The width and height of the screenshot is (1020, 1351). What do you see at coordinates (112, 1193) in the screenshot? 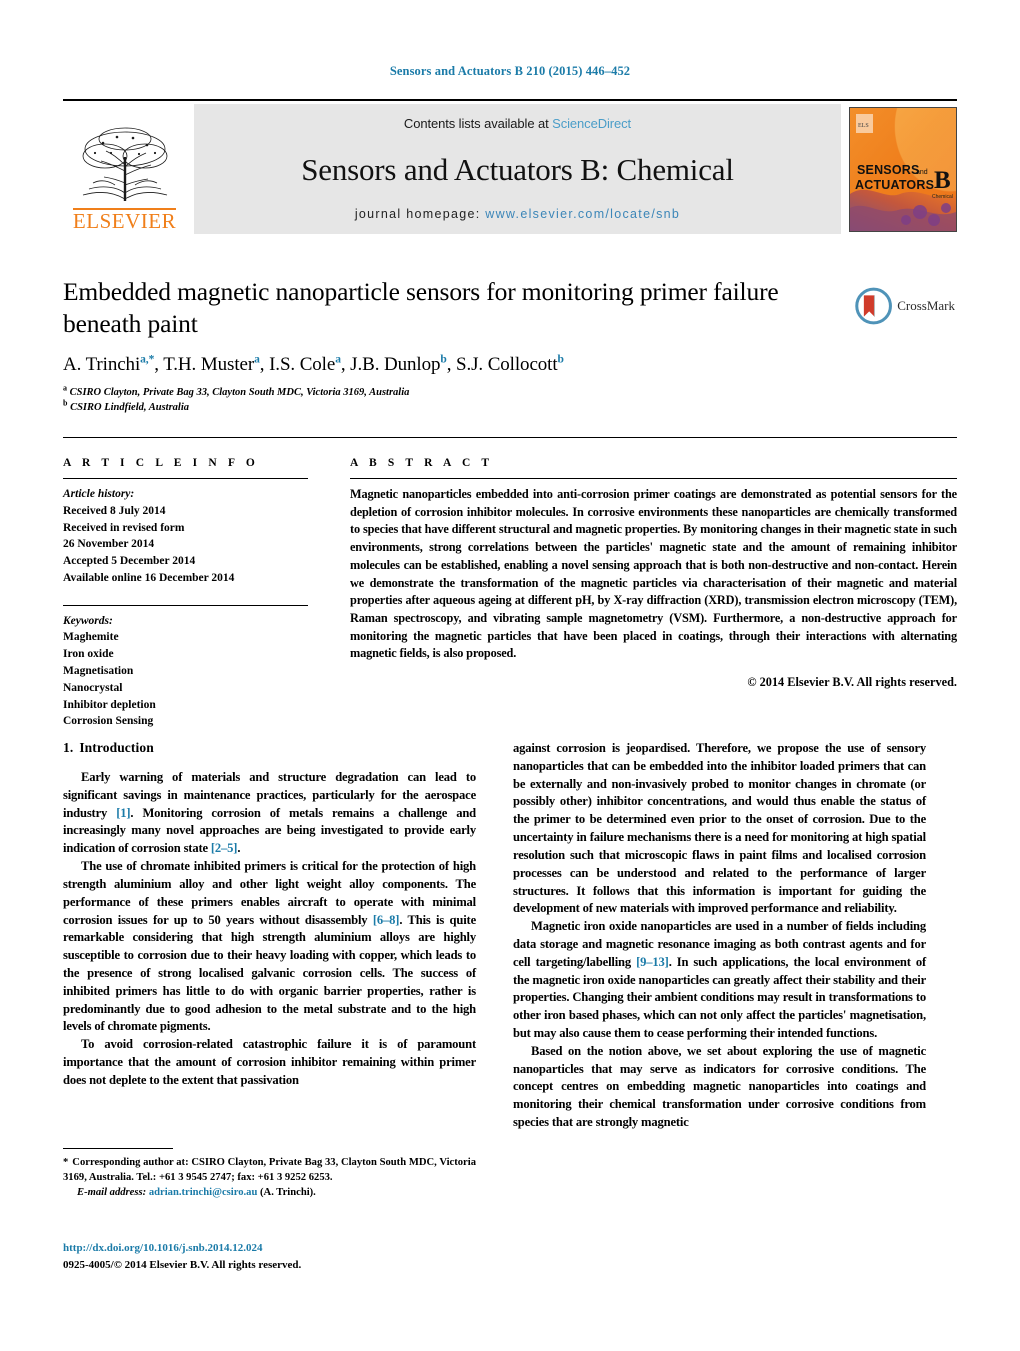
I see `email-label: E-mail address:` at bounding box center [112, 1193].